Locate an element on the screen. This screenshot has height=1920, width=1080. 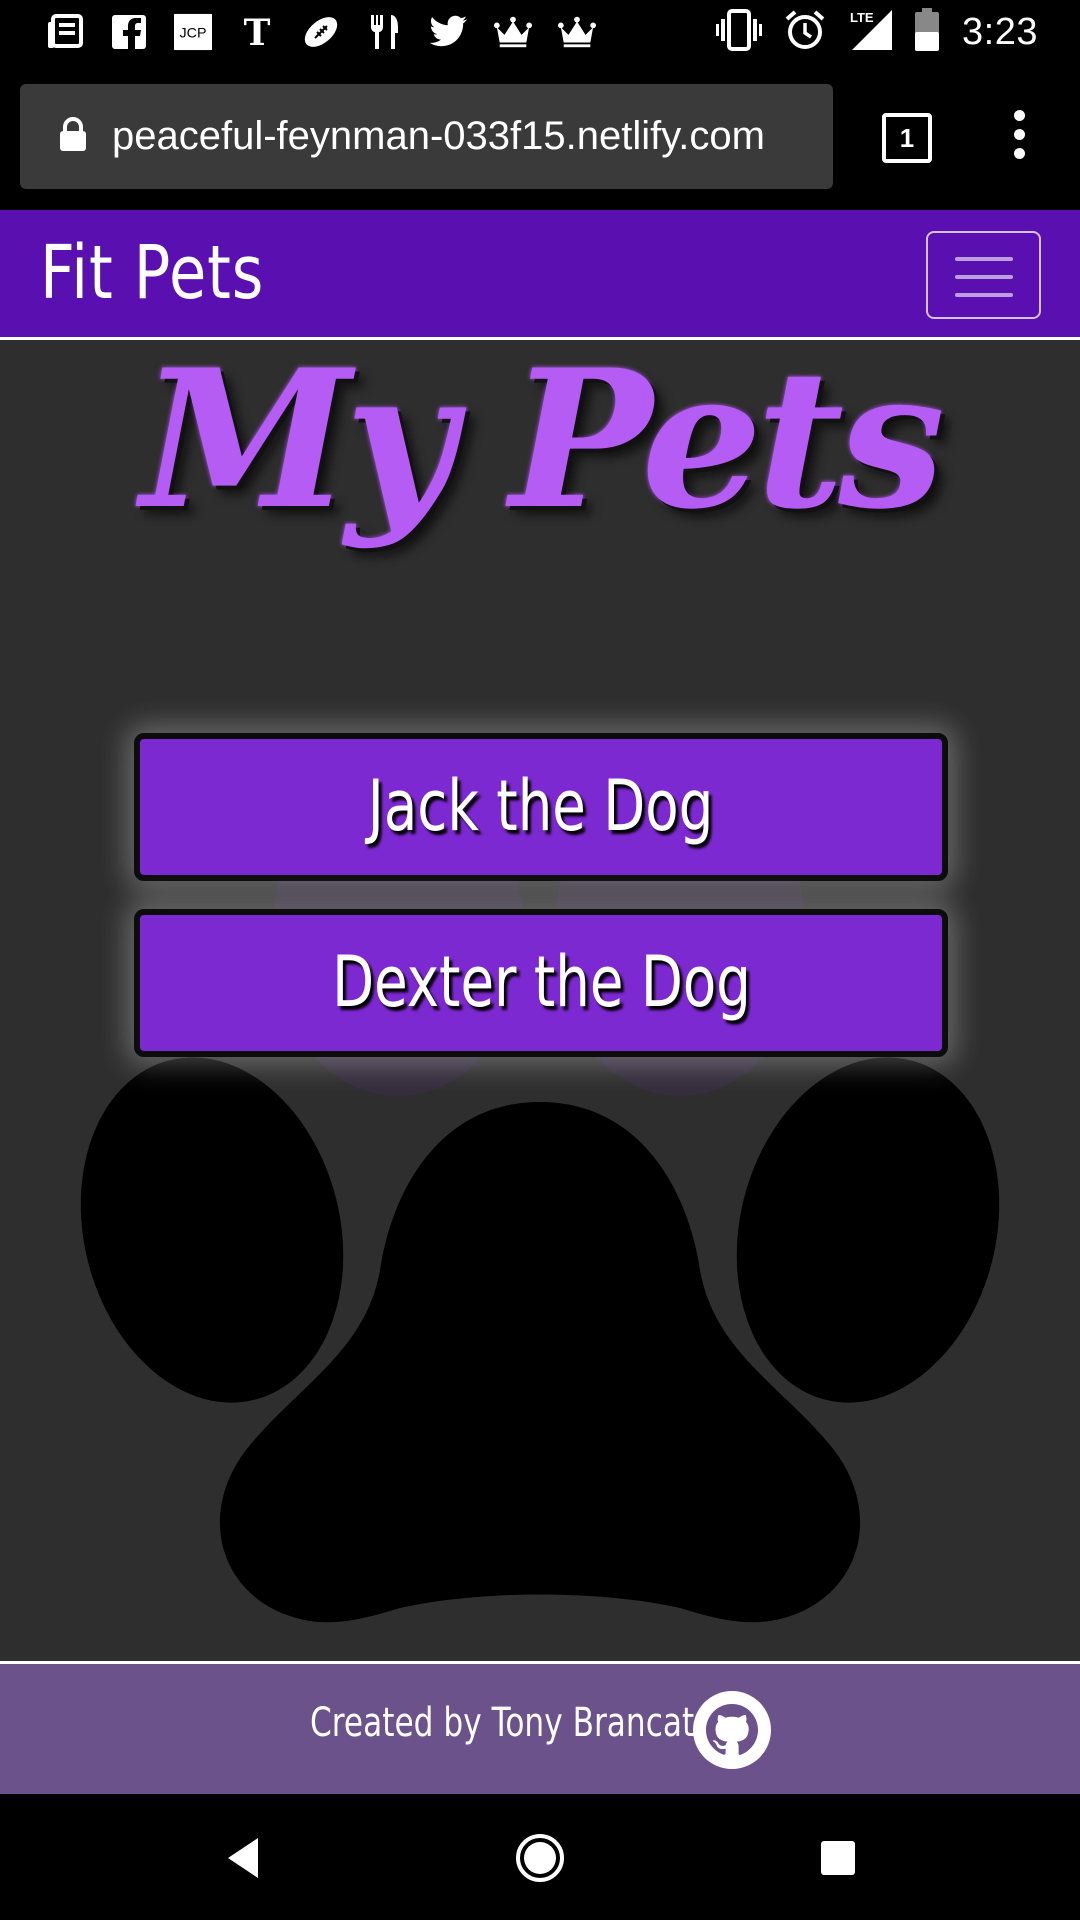
recents-icon is located at coordinates (838, 1858).